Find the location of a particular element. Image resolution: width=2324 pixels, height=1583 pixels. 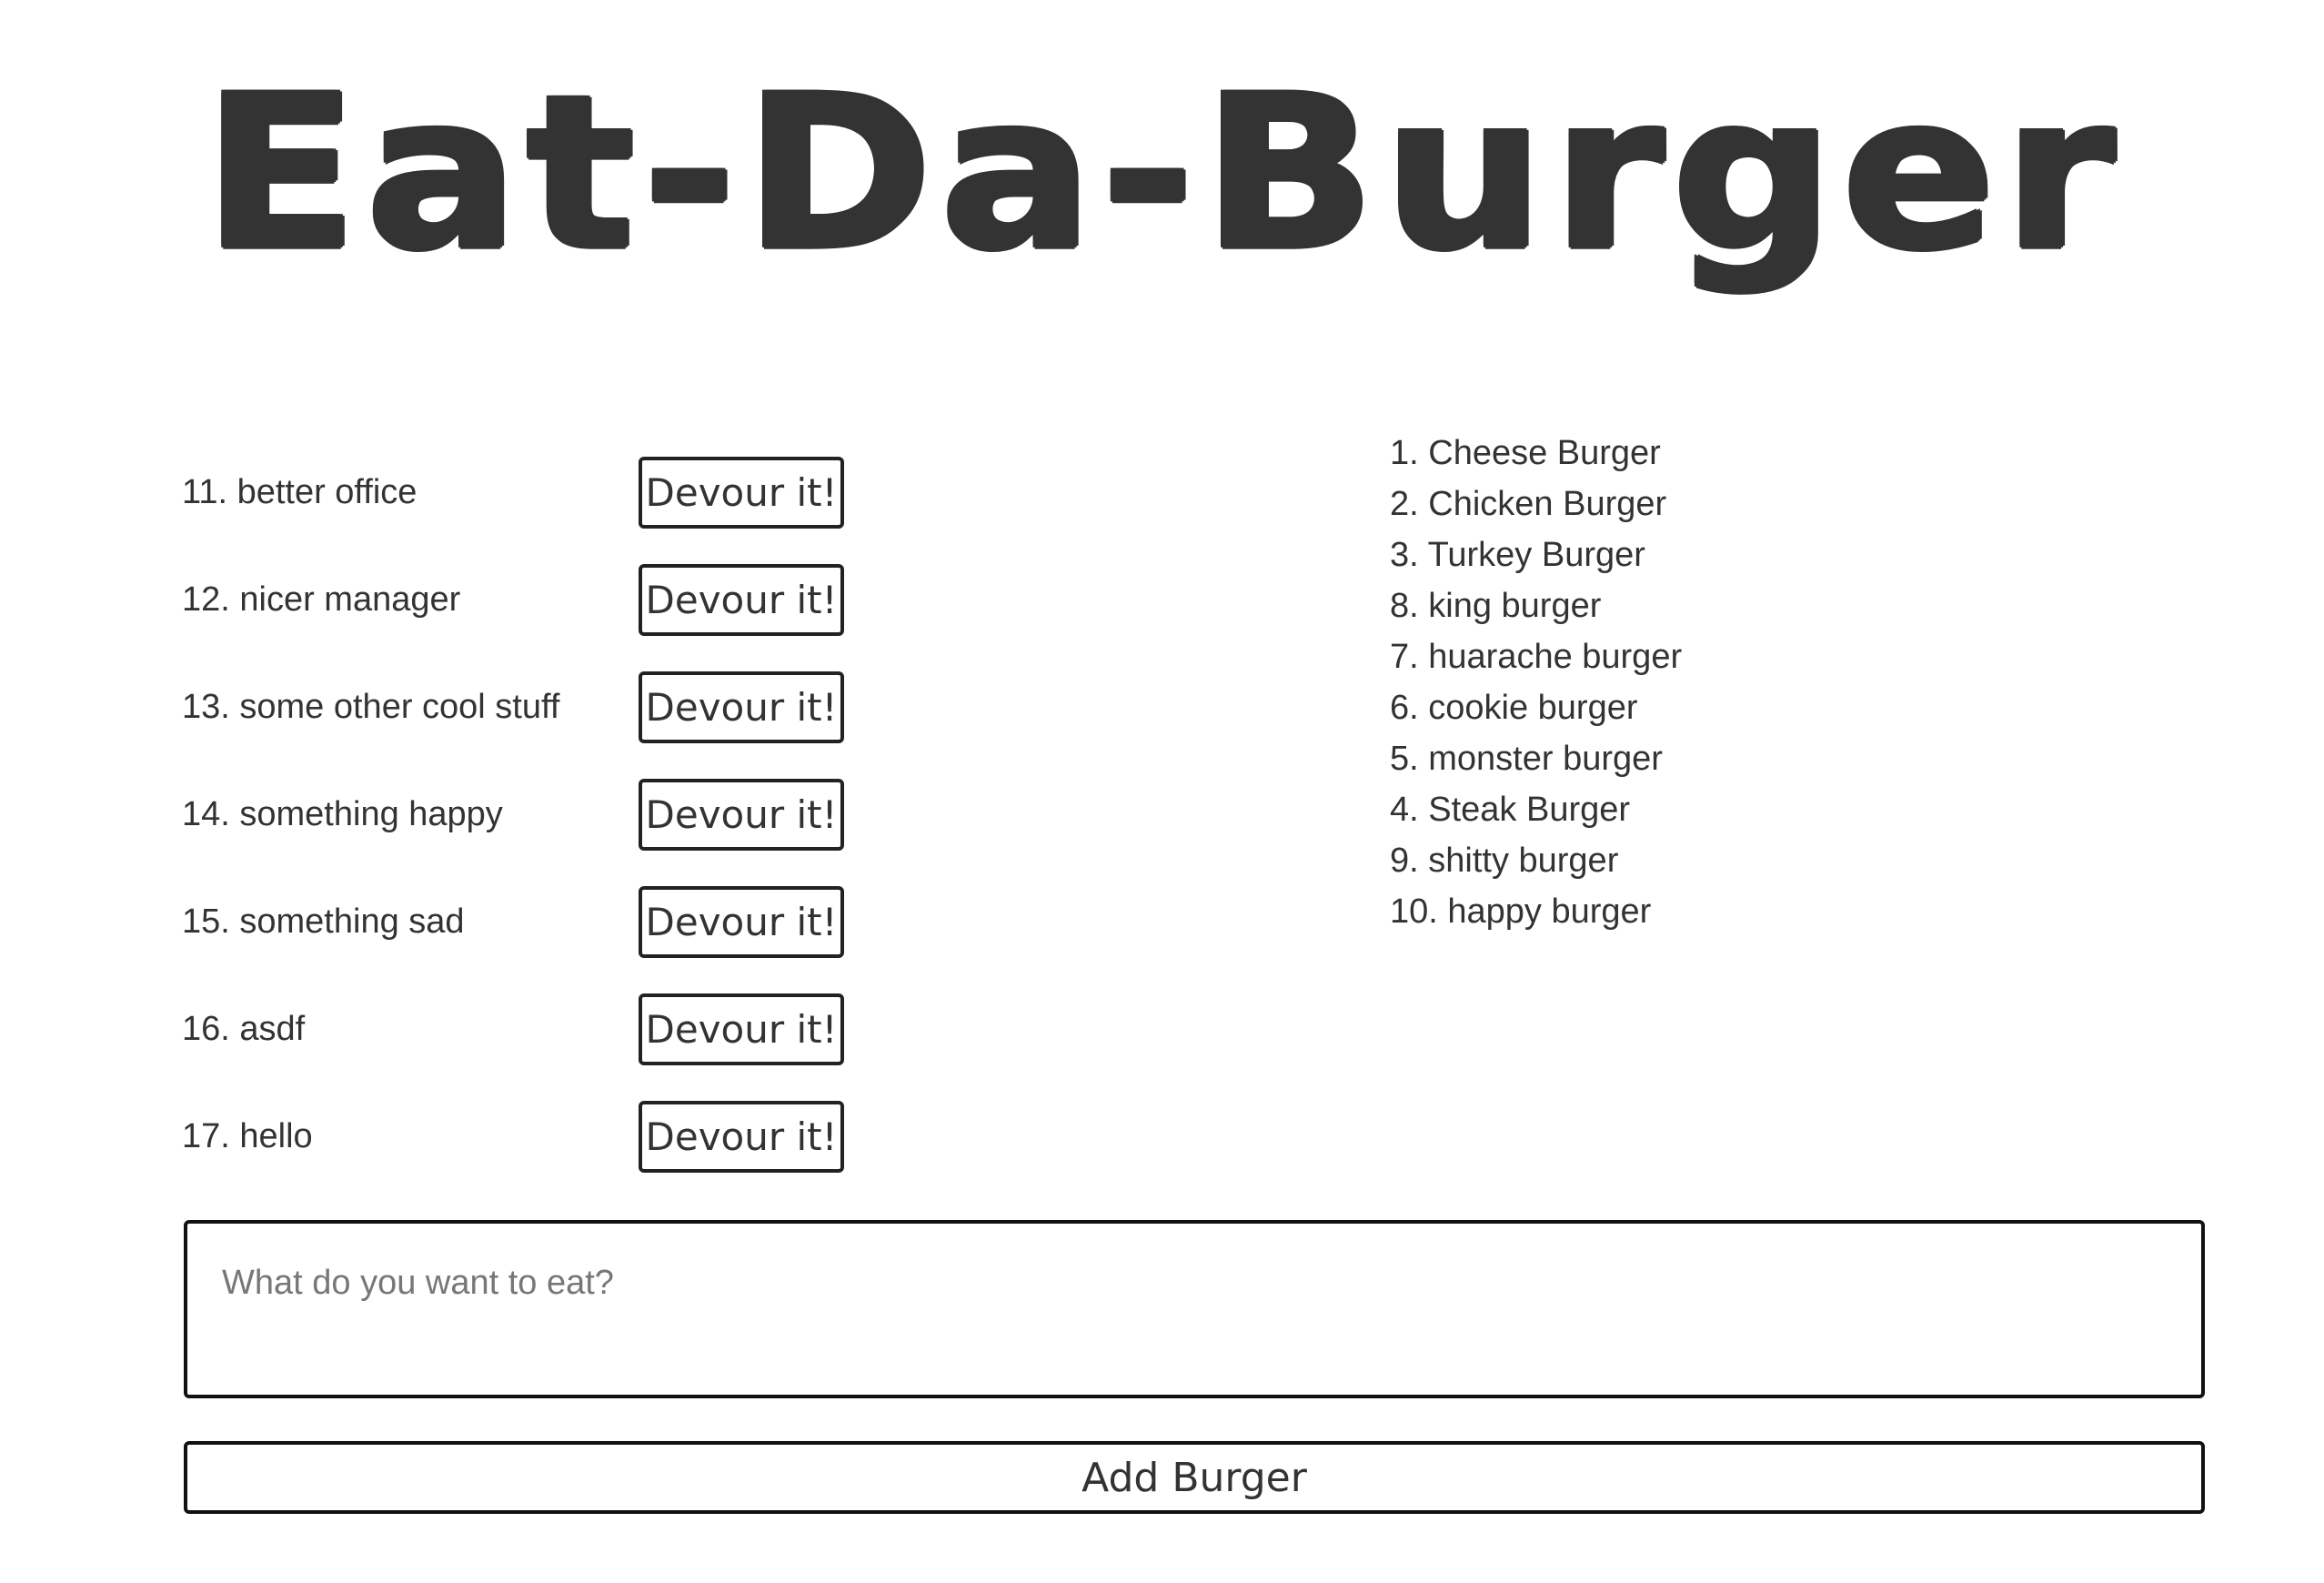

list-item: 15. something sad Devour it! is located at coordinates (591, 921).